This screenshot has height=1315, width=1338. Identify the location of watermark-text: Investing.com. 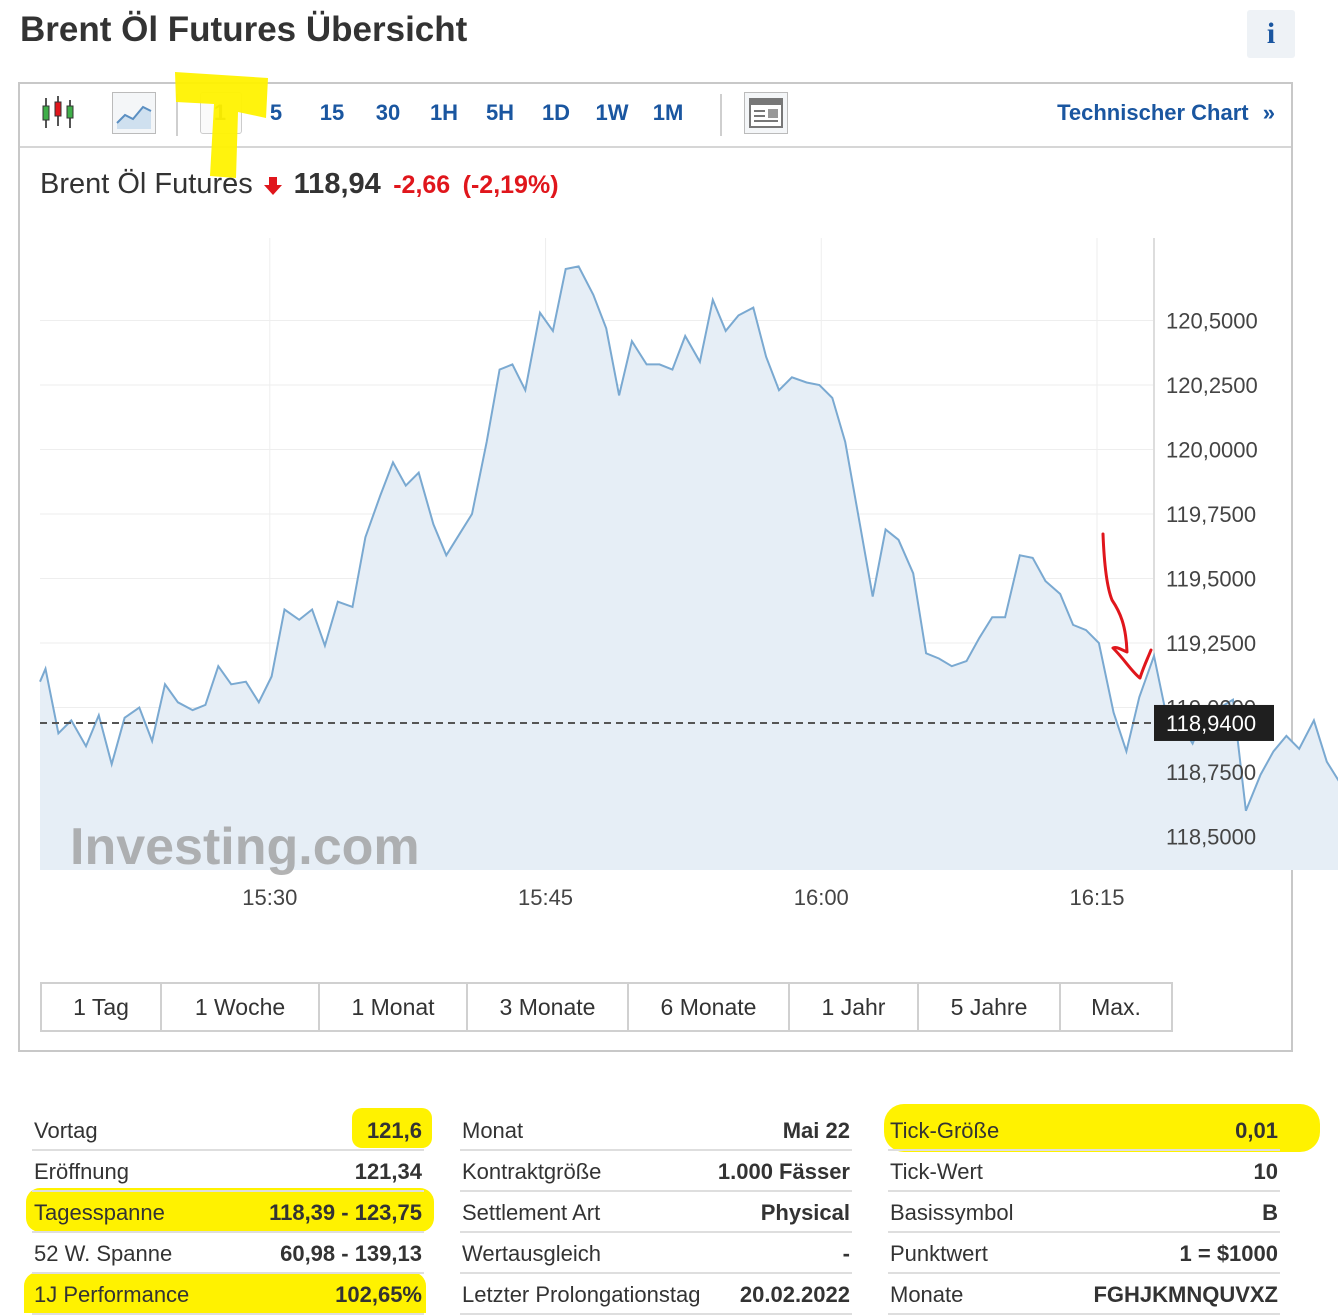
(245, 847).